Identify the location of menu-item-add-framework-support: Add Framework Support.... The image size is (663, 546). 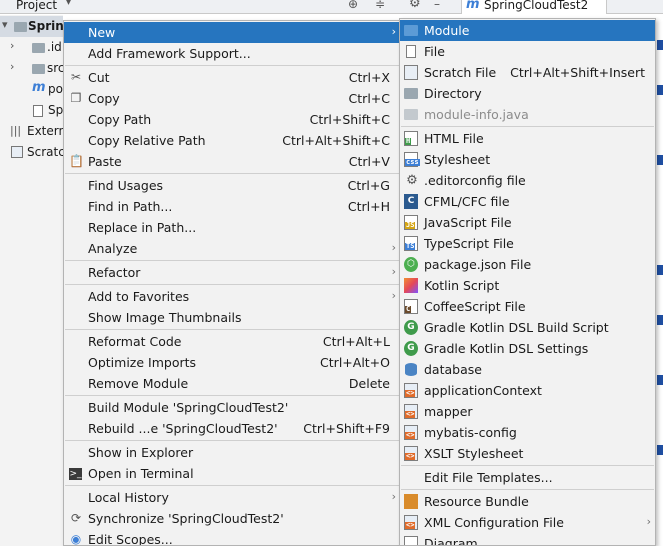
(232, 53).